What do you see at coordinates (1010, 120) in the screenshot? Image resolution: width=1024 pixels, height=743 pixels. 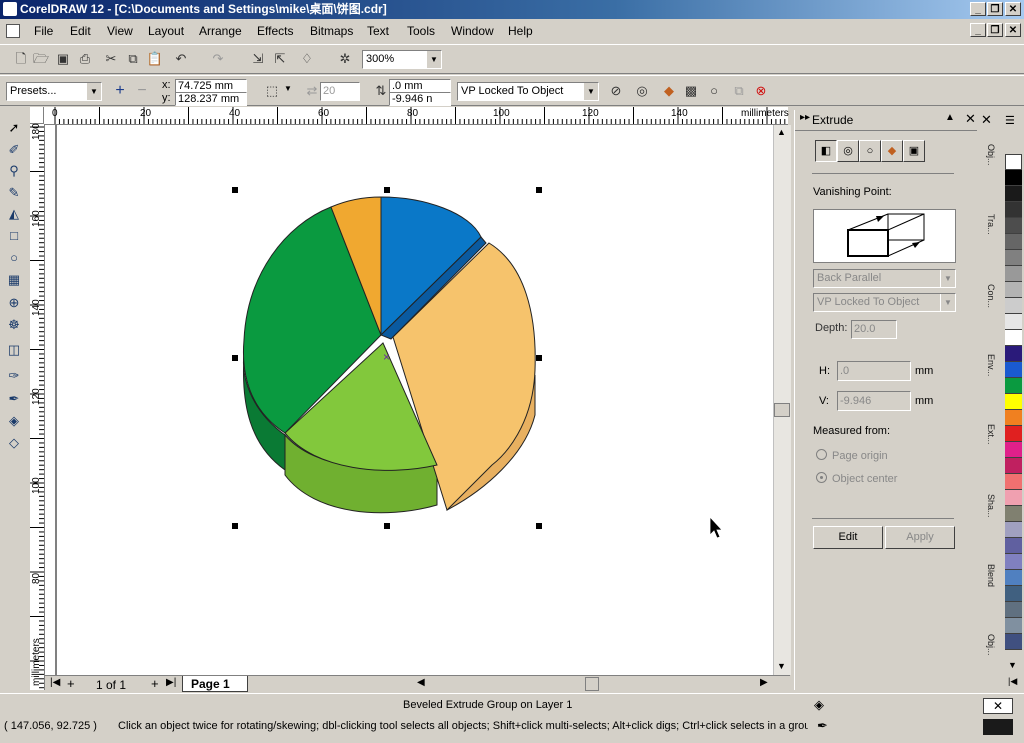 I see `palette-menu-icon: ☰` at bounding box center [1010, 120].